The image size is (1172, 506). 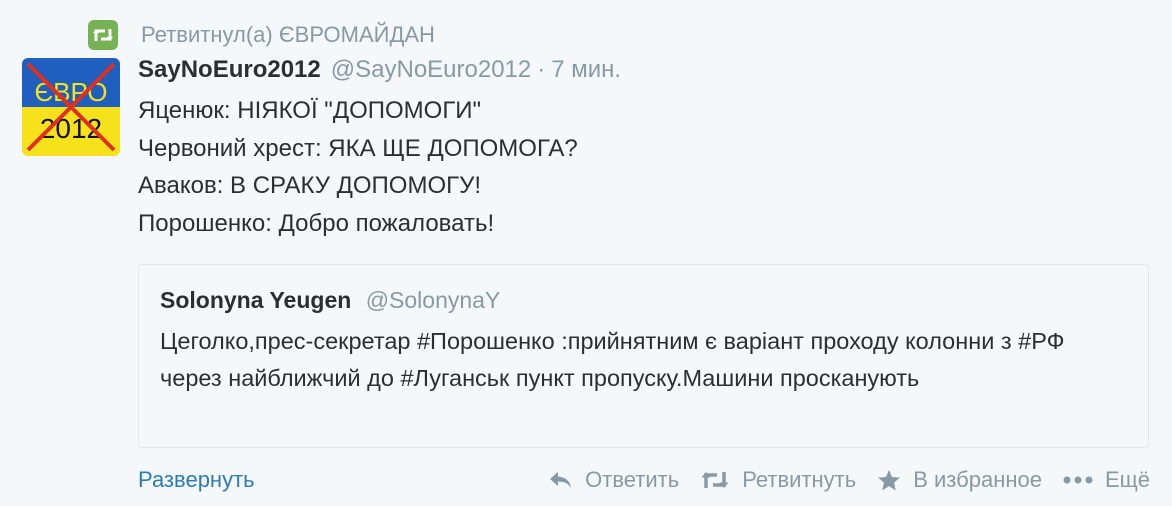 I want to click on avatar: ЄВРО 2012, so click(x=71, y=107).